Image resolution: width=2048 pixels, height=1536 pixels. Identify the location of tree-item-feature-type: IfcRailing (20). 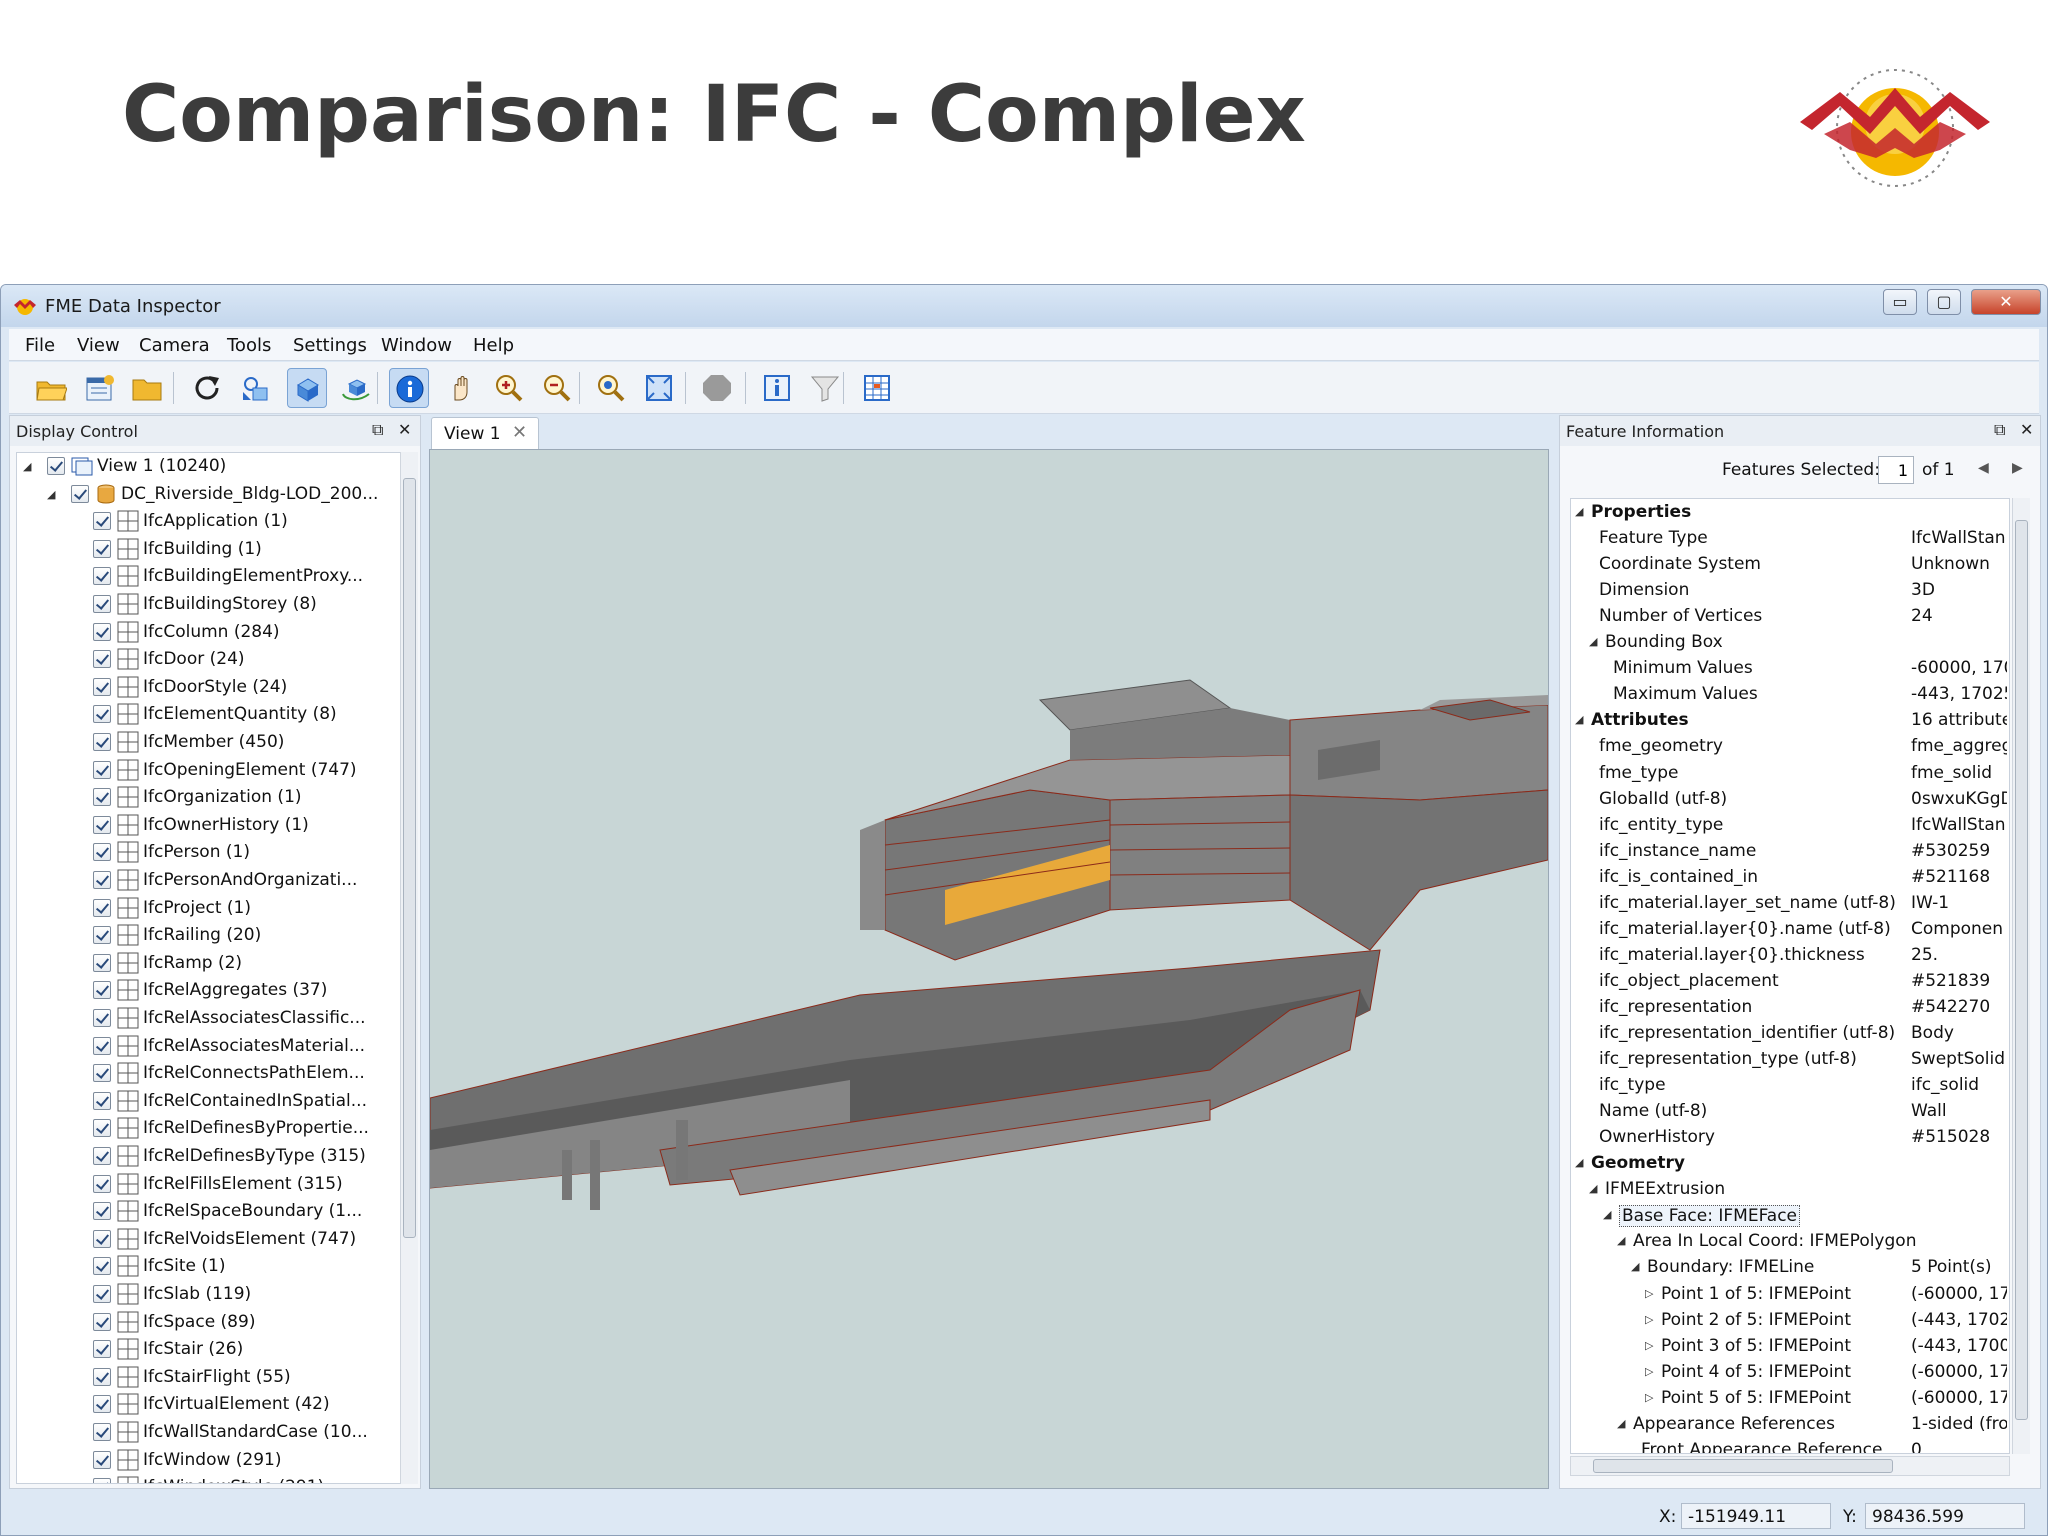
(207, 935).